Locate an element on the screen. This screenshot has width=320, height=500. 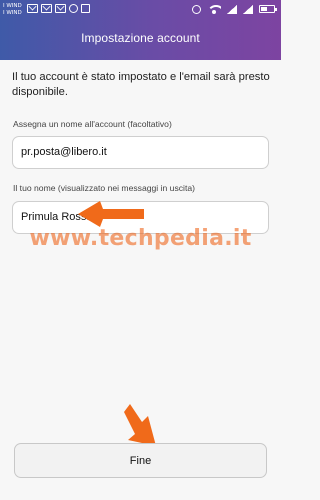
carrier-label-1: I WIND is located at coordinates (12, 6).